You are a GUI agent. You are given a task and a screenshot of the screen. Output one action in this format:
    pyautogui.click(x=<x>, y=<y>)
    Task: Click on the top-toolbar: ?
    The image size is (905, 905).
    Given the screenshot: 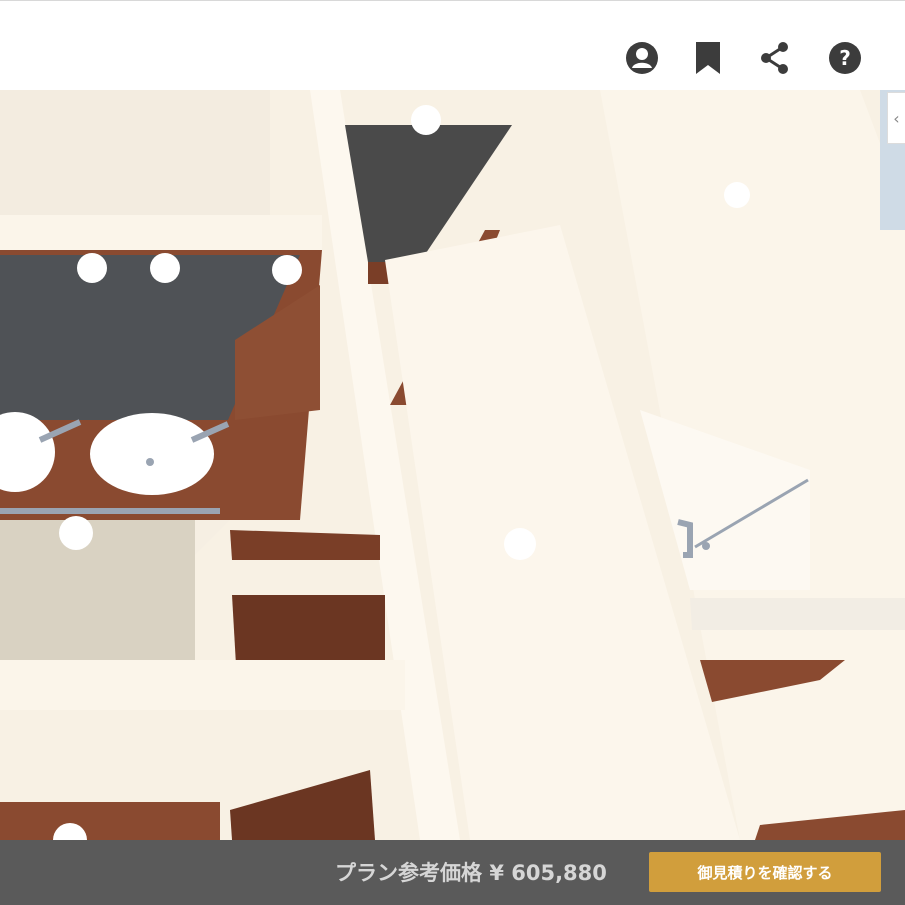 What is the action you would take?
    pyautogui.click(x=452, y=45)
    